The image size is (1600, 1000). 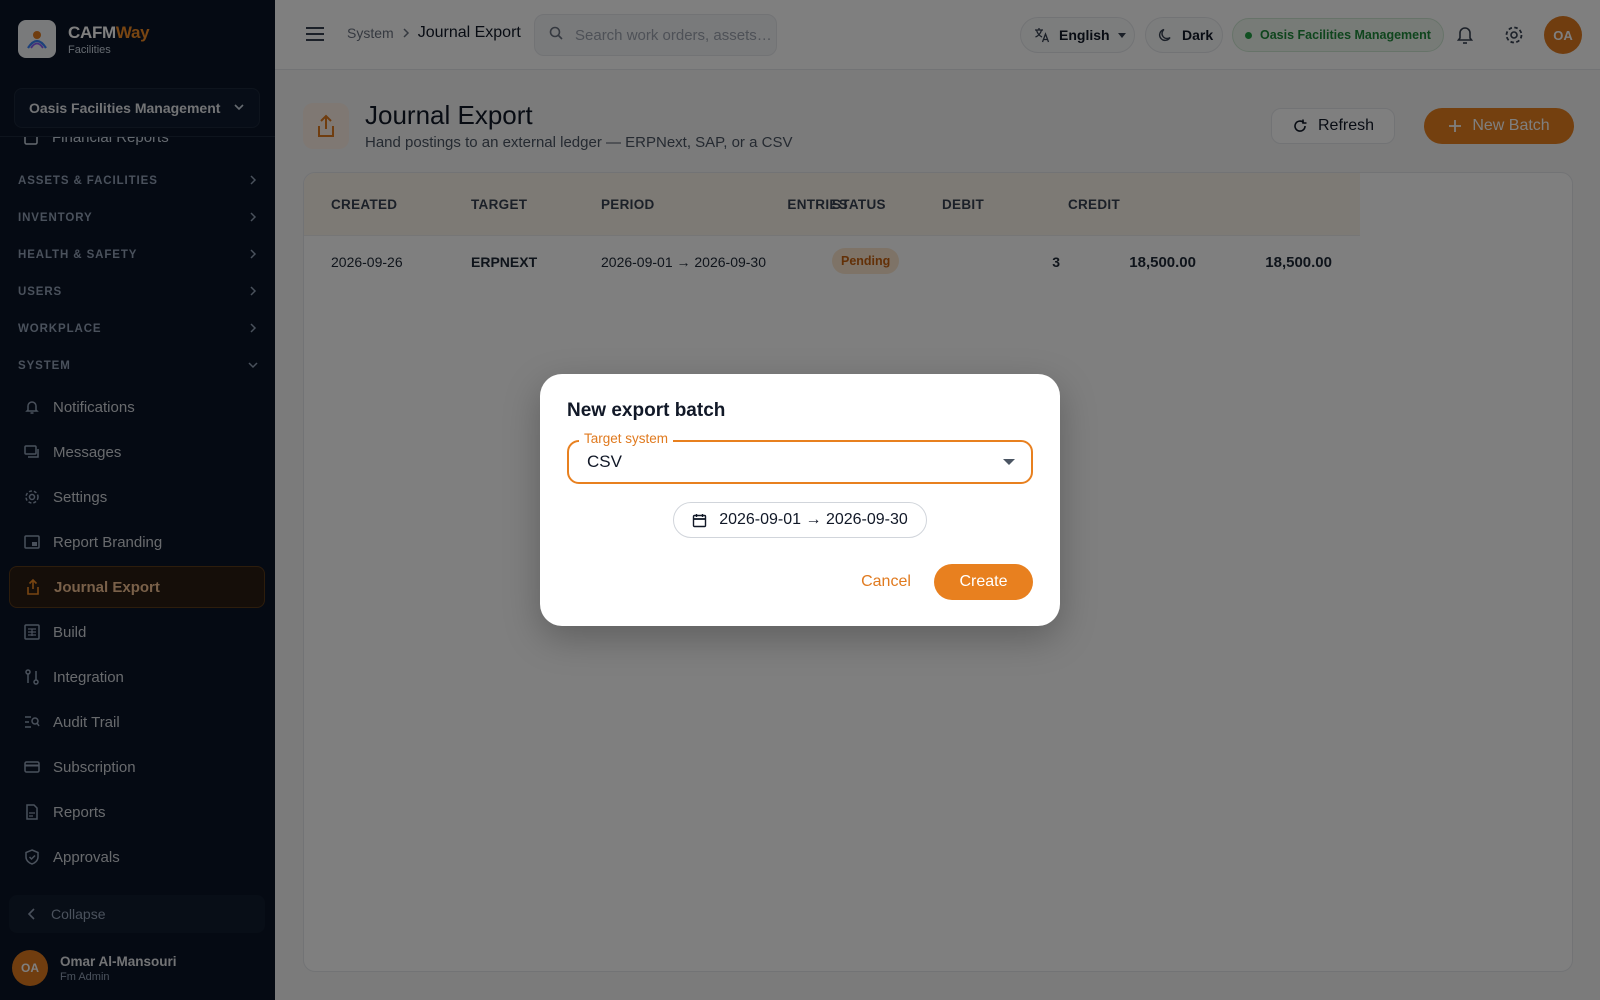 I want to click on calendar-icon, so click(x=699, y=520).